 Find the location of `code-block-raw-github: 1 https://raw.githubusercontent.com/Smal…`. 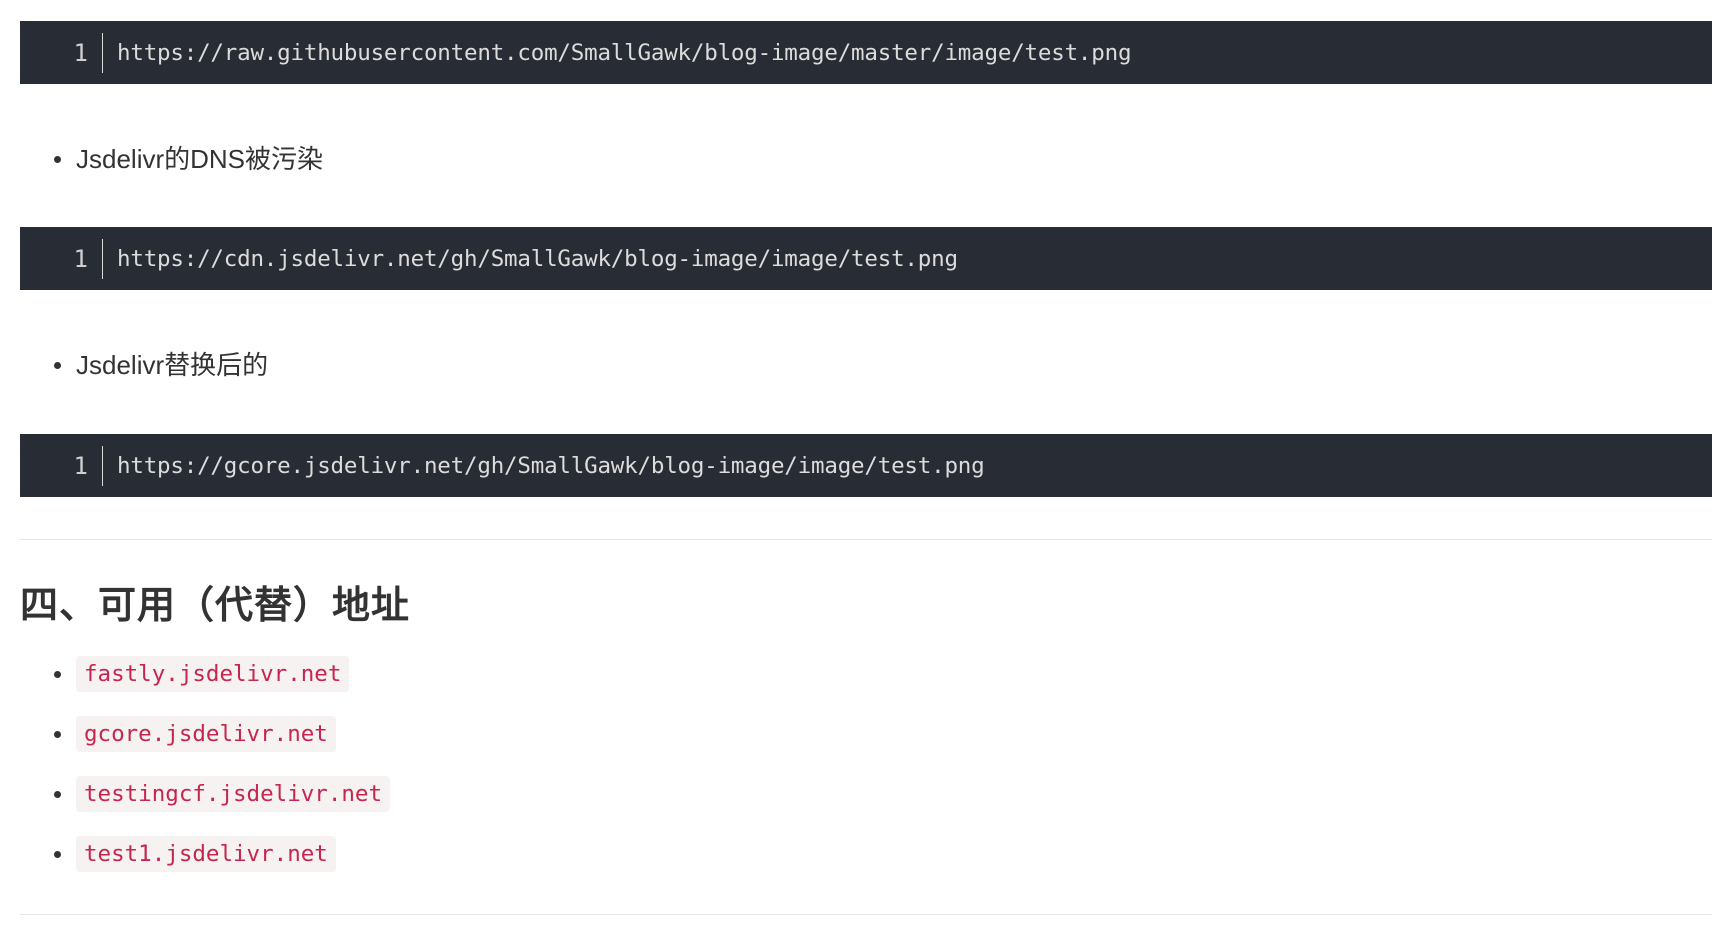

code-block-raw-github: 1 https://raw.githubusercontent.com/Smal… is located at coordinates (866, 52).